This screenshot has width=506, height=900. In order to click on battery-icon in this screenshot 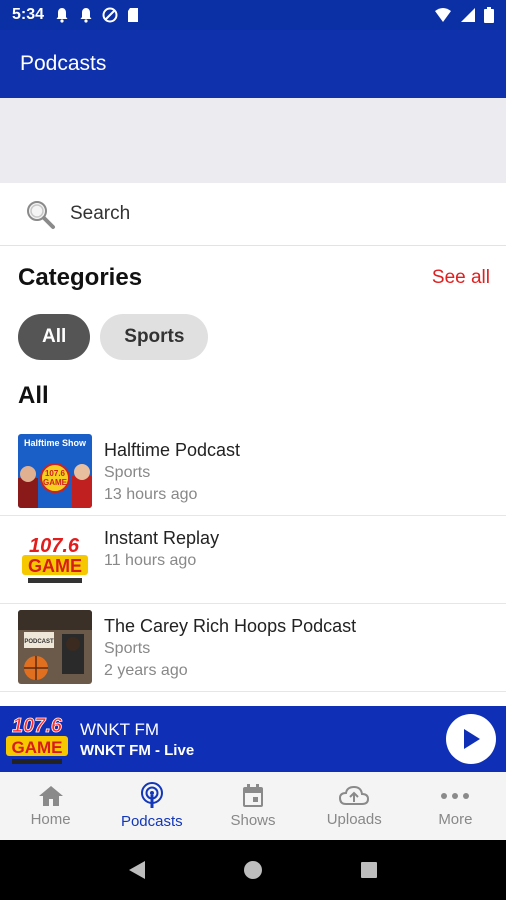, I will do `click(489, 15)`.